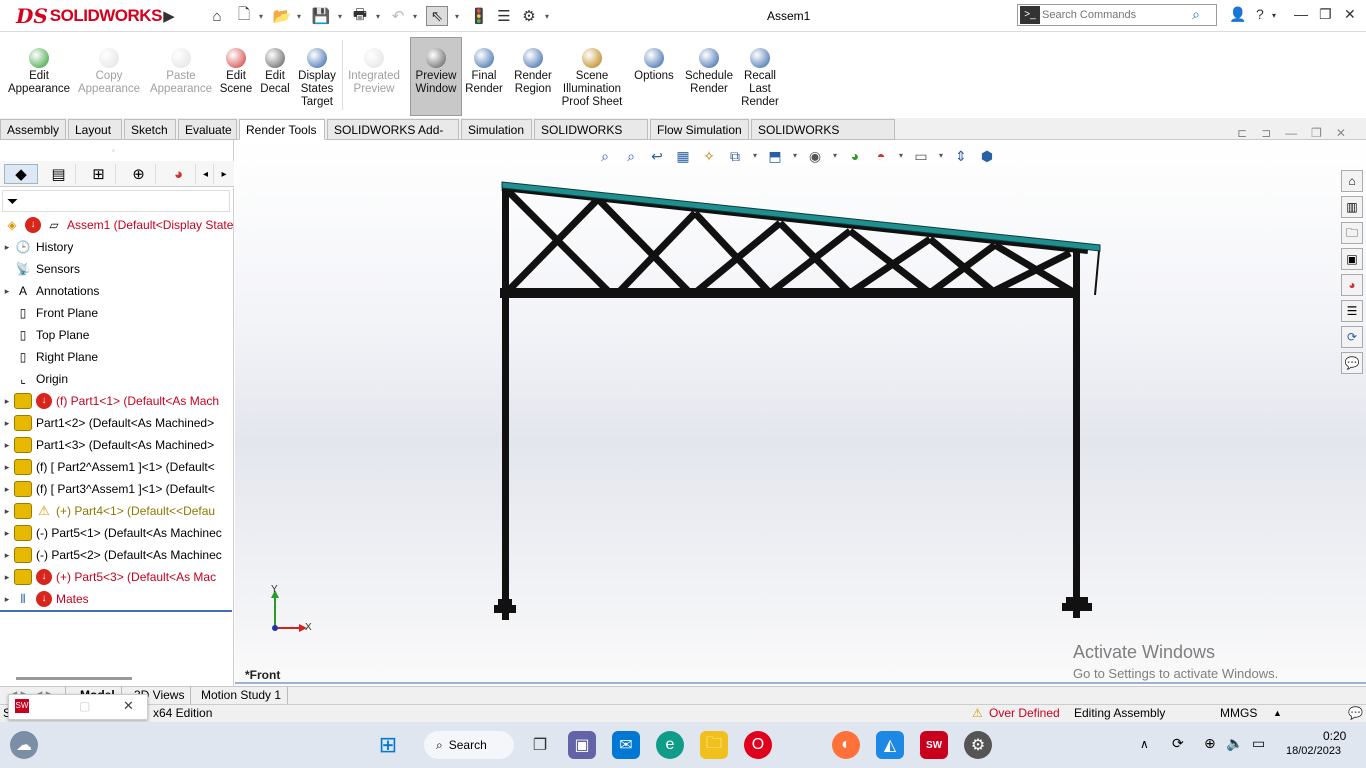  I want to click on undo-dropdown-icon: ▾, so click(415, 16).